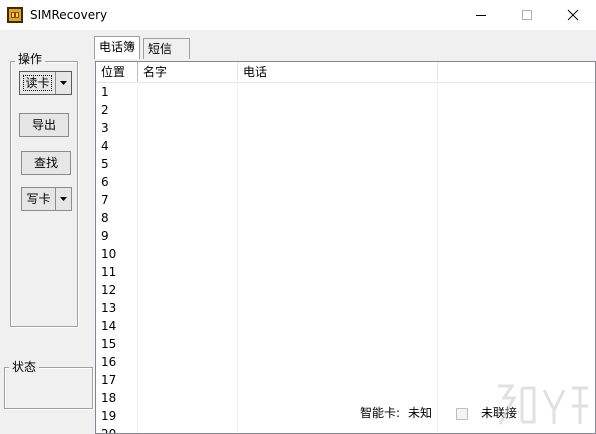  What do you see at coordinates (105, 128) in the screenshot?
I see `row-position-cell: 3` at bounding box center [105, 128].